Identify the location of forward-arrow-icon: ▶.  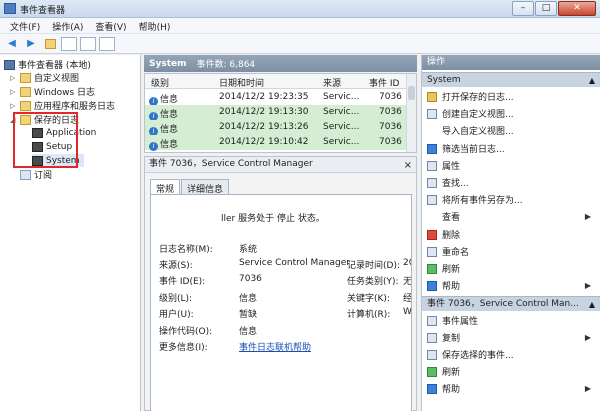
(31, 44).